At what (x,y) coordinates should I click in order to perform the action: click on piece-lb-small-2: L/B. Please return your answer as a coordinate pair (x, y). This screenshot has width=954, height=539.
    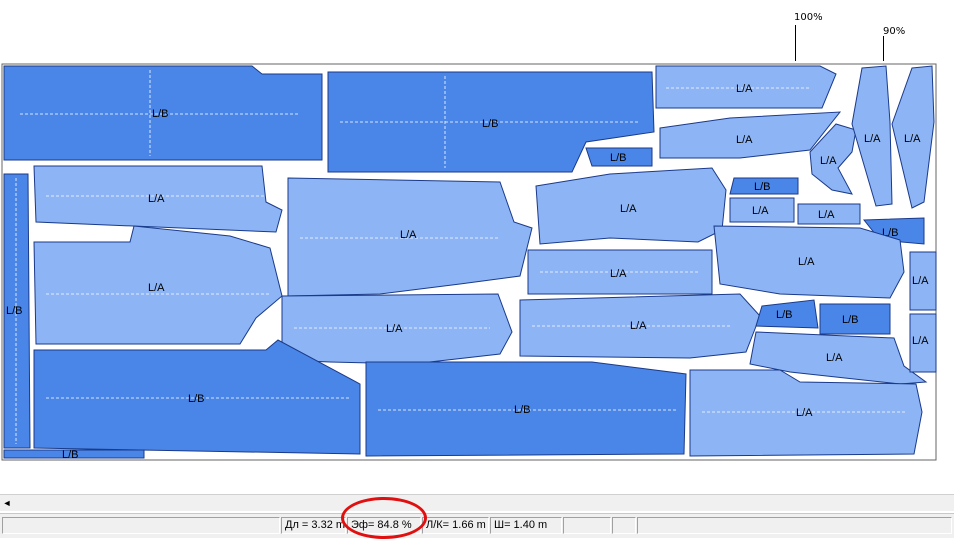
    Looking at the image, I should click on (764, 186).